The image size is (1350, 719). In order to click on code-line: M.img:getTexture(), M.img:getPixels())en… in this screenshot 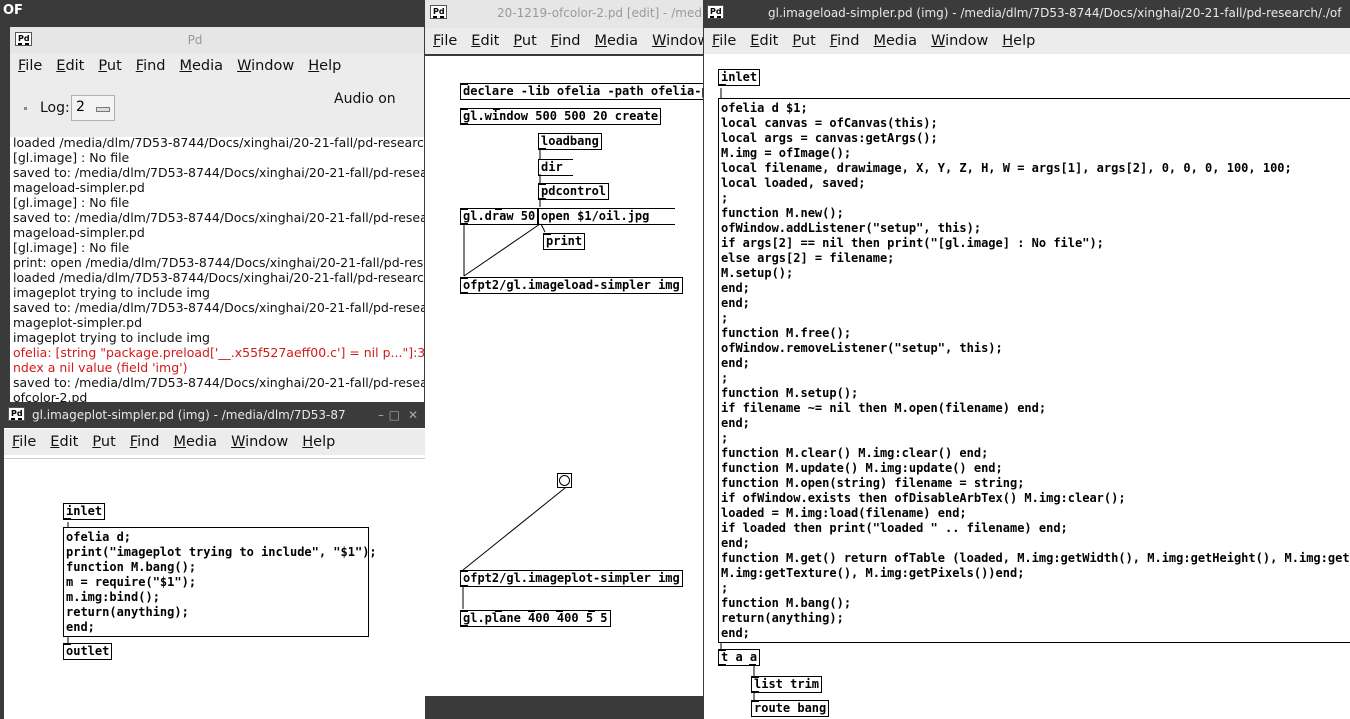, I will do `click(873, 573)`.